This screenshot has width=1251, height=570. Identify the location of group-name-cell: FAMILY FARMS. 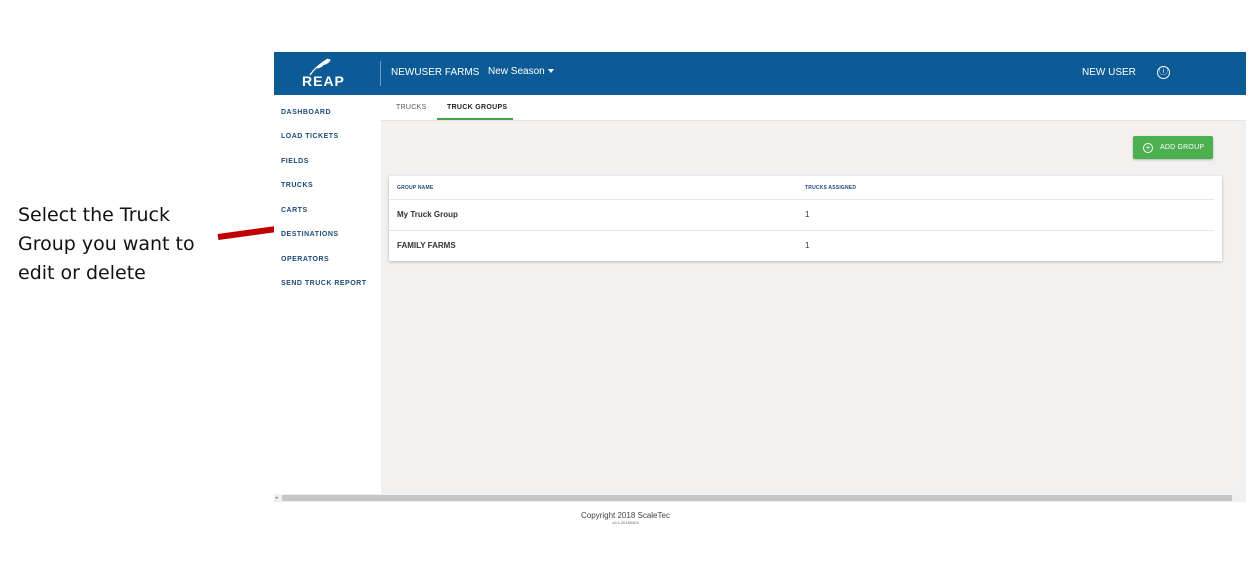
(426, 245).